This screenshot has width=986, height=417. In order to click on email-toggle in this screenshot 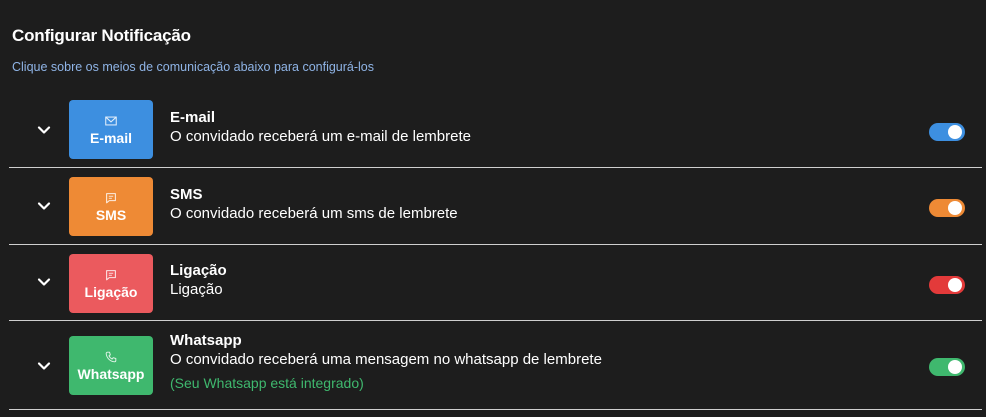, I will do `click(947, 132)`.